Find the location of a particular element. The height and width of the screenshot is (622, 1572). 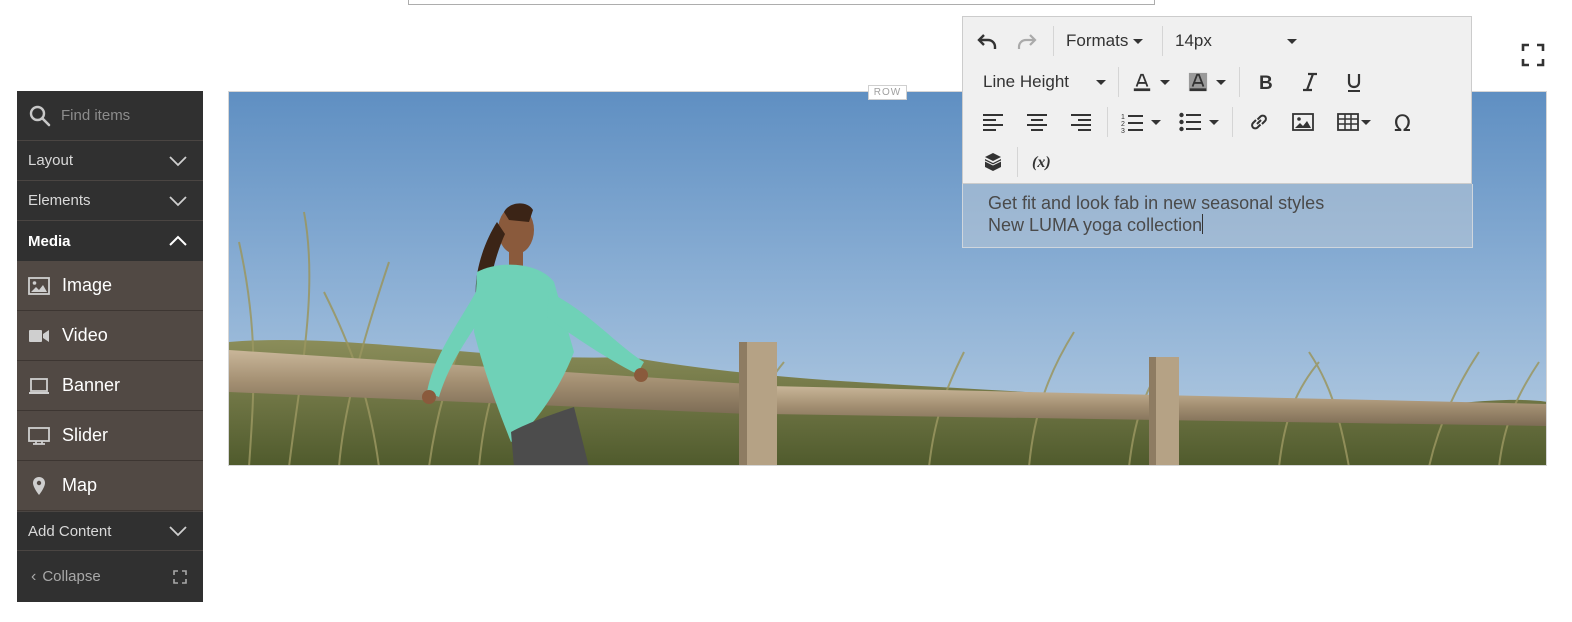

table-icon is located at coordinates (1348, 122).